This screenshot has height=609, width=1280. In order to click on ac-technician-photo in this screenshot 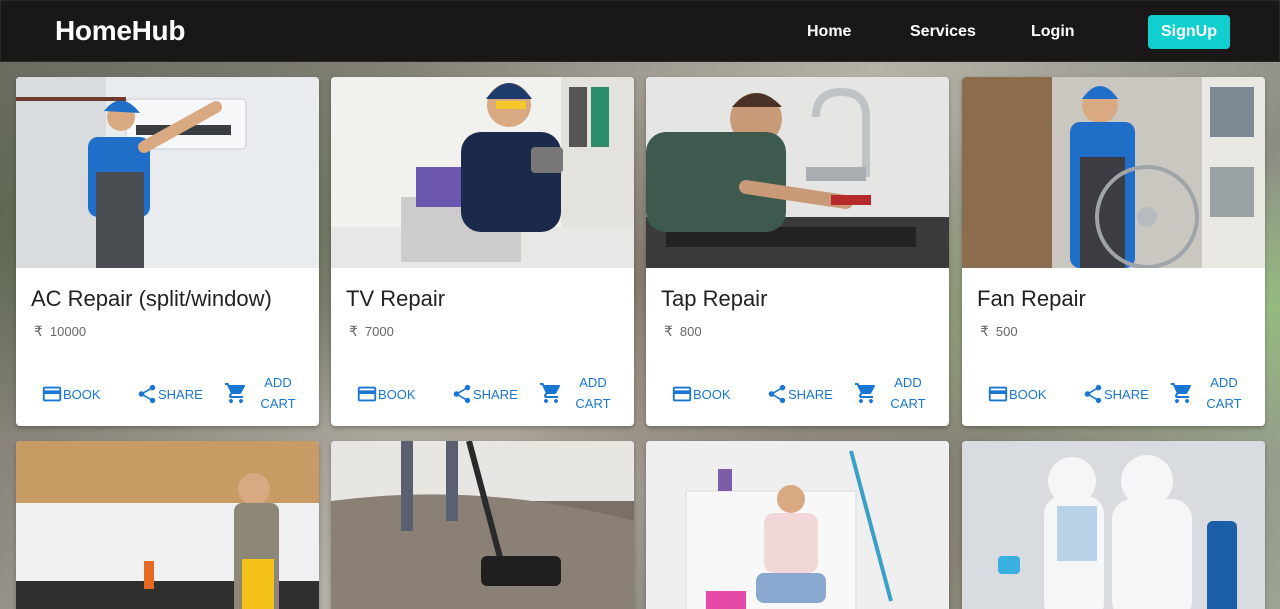, I will do `click(167, 172)`.